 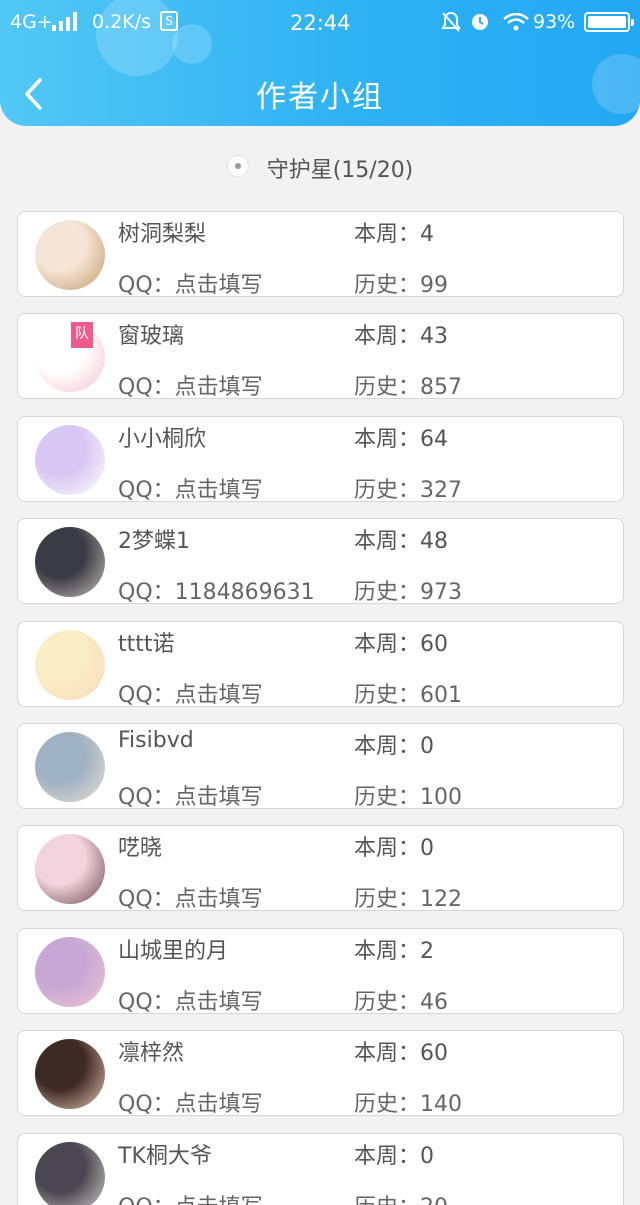 What do you see at coordinates (340, 170) in the screenshot?
I see `section-title: 守护星(15/20)` at bounding box center [340, 170].